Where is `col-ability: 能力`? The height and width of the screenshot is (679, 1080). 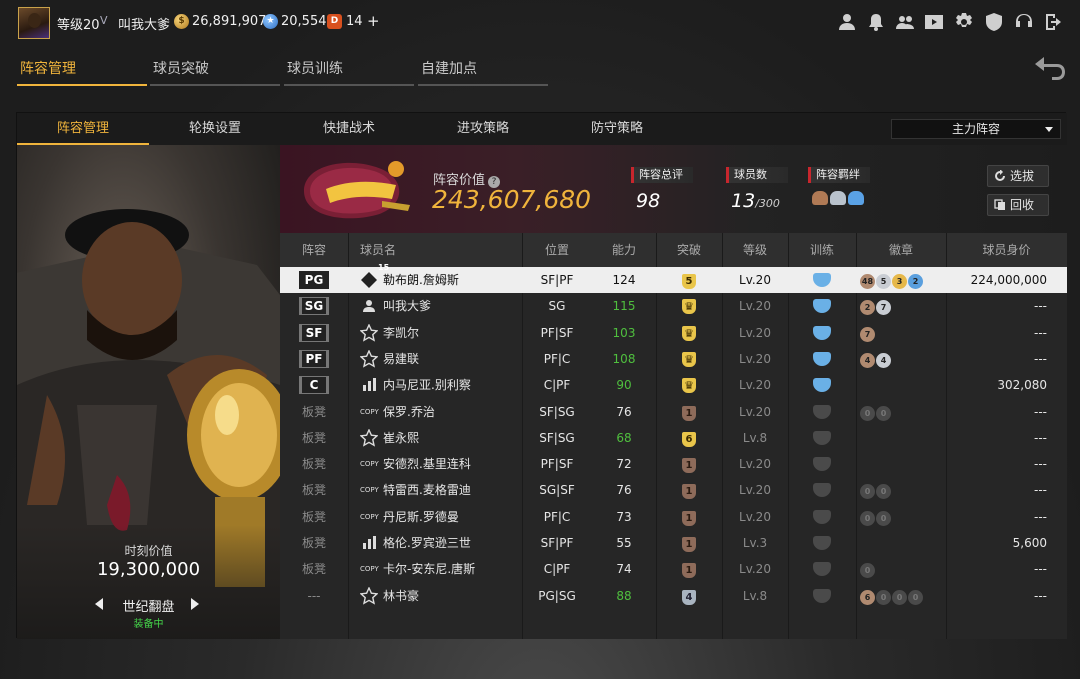
col-ability: 能力 is located at coordinates (624, 250).